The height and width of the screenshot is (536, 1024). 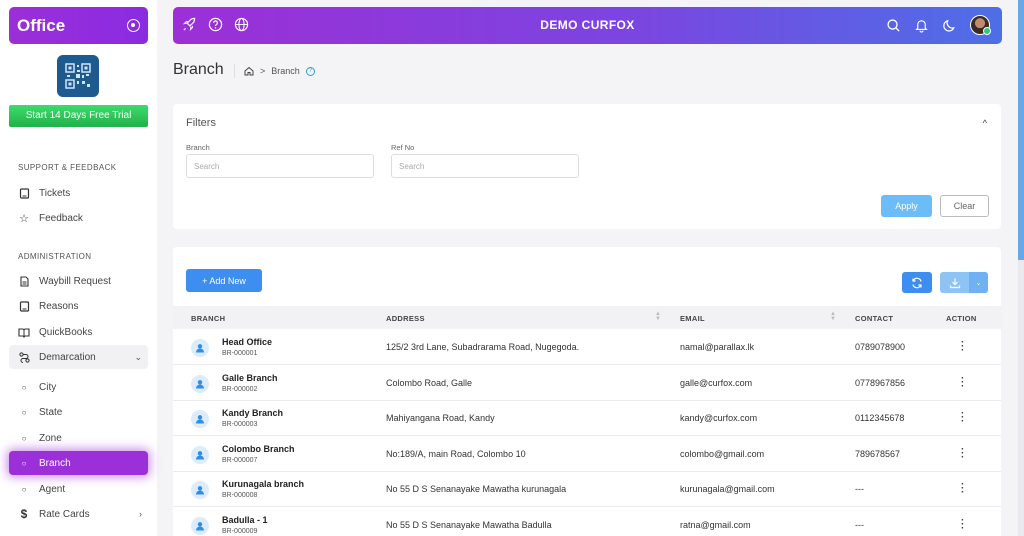 I want to click on sidebar-item-demarcation: Demarcation ⌄, so click(x=78, y=357).